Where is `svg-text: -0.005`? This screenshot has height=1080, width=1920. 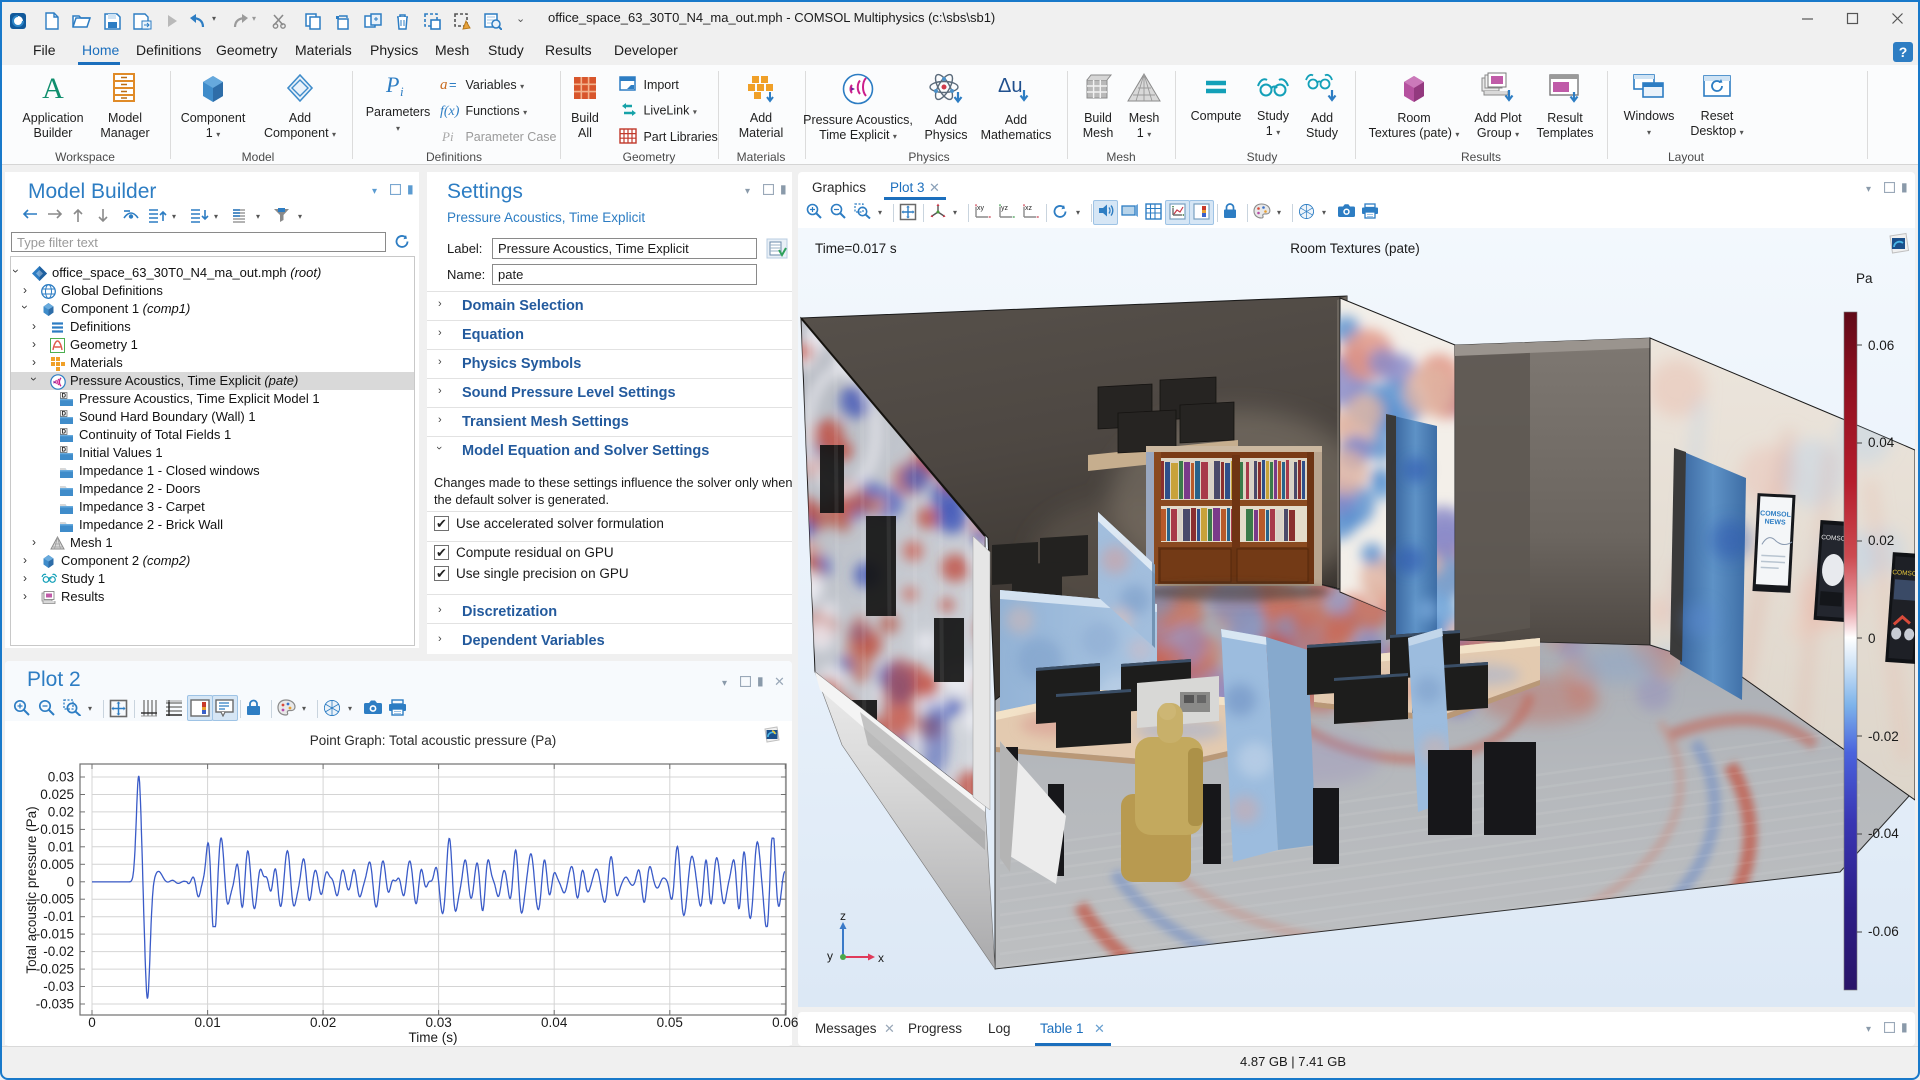
svg-text: -0.005 is located at coordinates (55, 899).